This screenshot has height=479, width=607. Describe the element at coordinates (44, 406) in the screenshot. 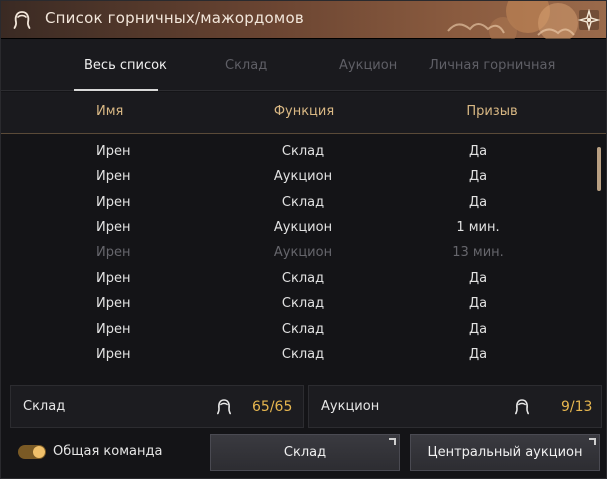

I see `storage-counter-label: Склад` at that location.